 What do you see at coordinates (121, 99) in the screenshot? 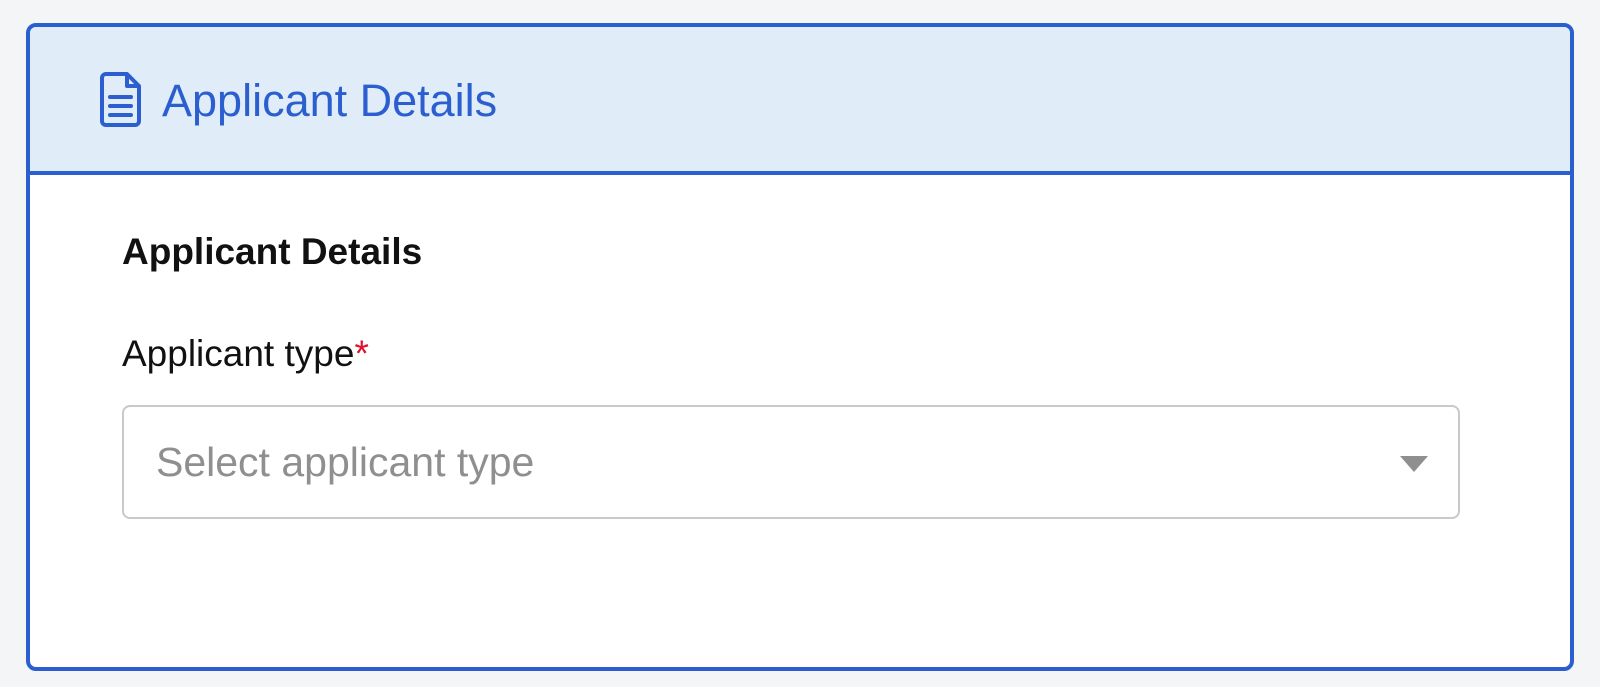
I see `document-icon` at bounding box center [121, 99].